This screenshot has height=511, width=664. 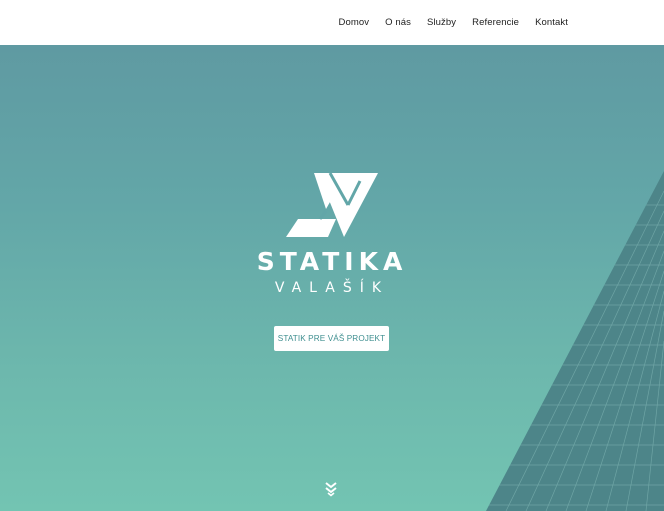 What do you see at coordinates (331, 338) in the screenshot?
I see `cta-button: STATIK PRE VÁŠ PROJEKT` at bounding box center [331, 338].